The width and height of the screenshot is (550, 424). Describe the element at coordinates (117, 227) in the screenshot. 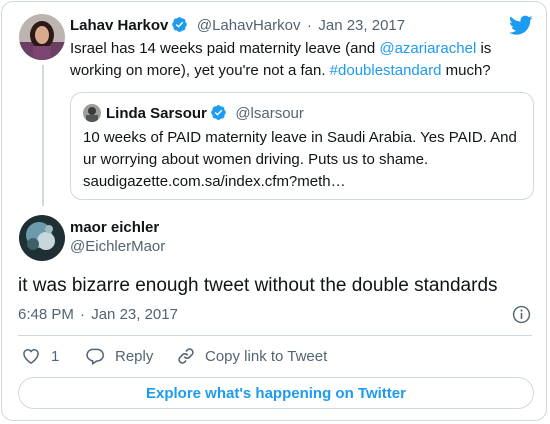

I see `author-name: maor eichler` at that location.